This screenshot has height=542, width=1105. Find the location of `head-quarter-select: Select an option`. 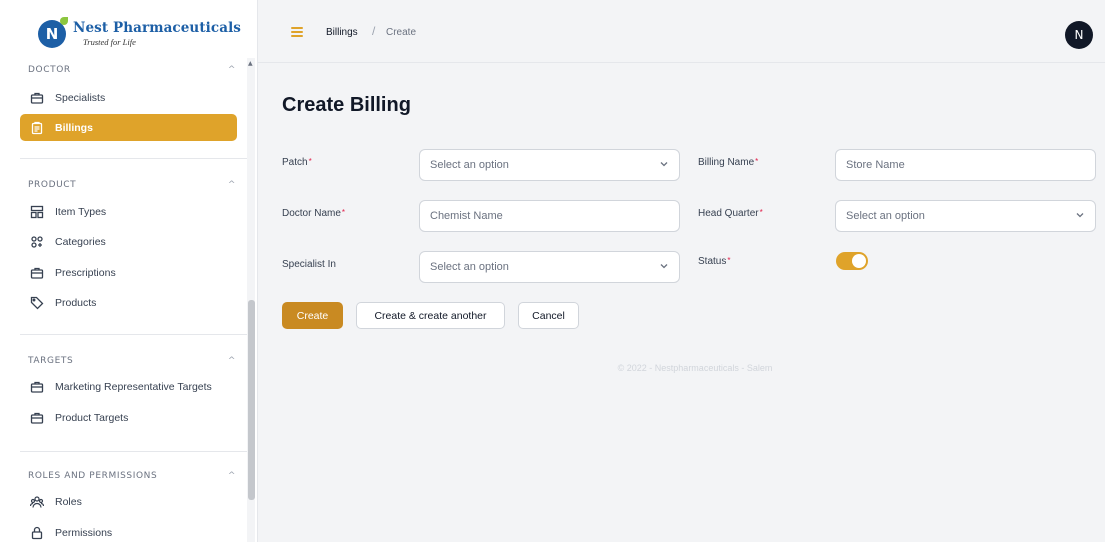

head-quarter-select: Select an option is located at coordinates (965, 216).